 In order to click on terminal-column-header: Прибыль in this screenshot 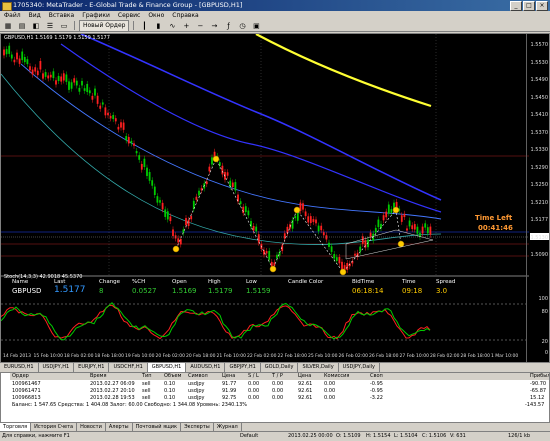, I will do `click(539, 376)`.